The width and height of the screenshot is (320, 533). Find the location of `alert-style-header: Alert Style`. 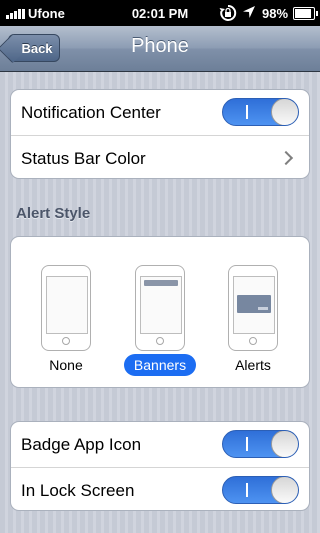

alert-style-header: Alert Style is located at coordinates (53, 213).